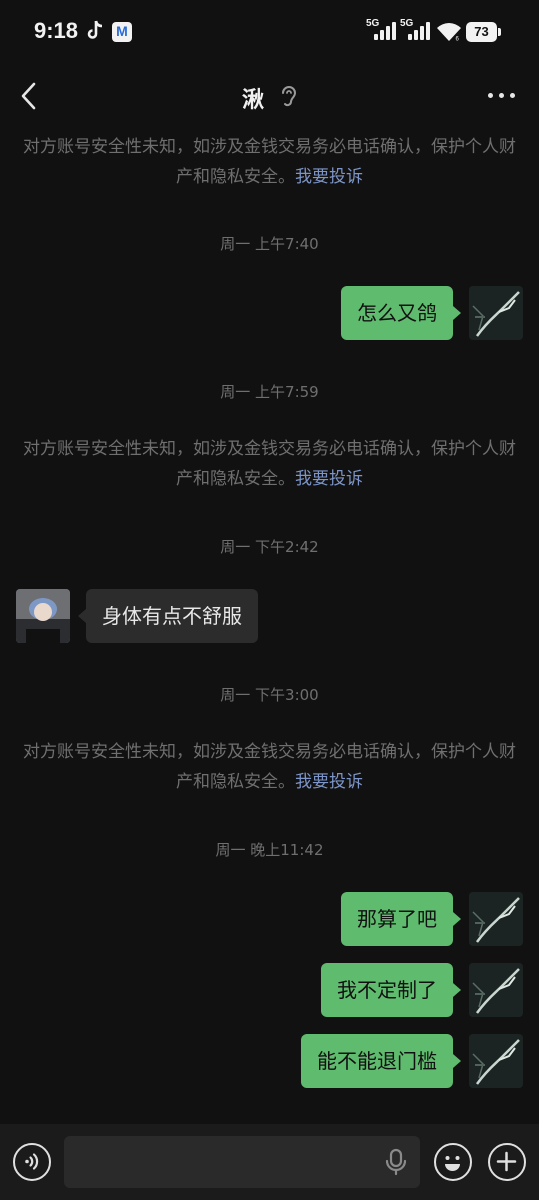  What do you see at coordinates (172, 616) in the screenshot?
I see `message-bubble-received: 身体有点不舒服` at bounding box center [172, 616].